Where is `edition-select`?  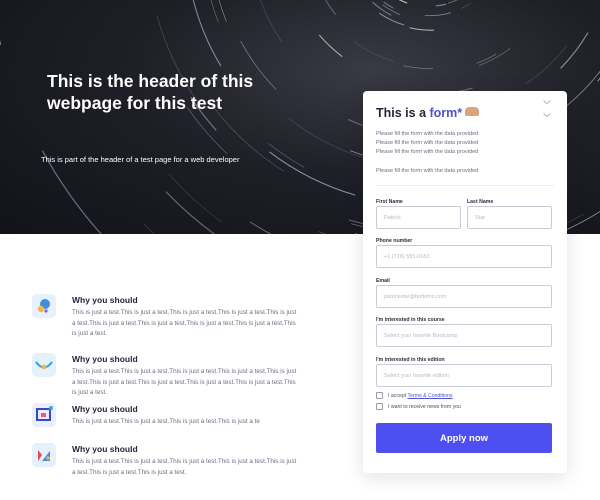 edition-select is located at coordinates (464, 375).